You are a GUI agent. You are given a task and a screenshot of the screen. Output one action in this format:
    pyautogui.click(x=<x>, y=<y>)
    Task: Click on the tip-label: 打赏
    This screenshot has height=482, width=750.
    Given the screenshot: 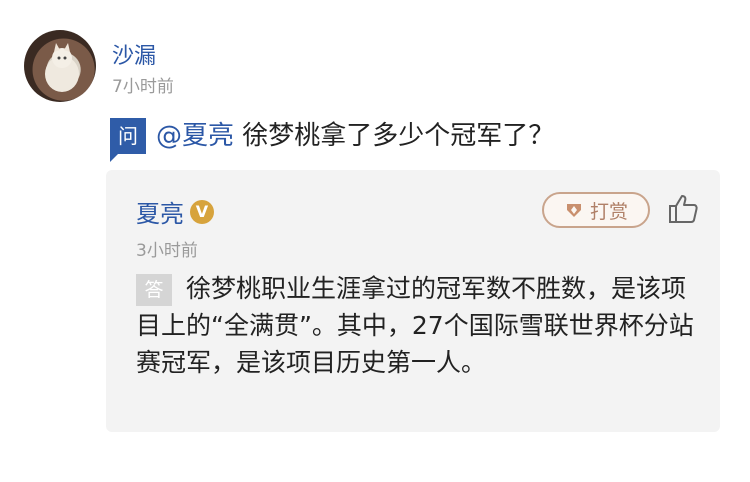 What is the action you would take?
    pyautogui.click(x=608, y=211)
    